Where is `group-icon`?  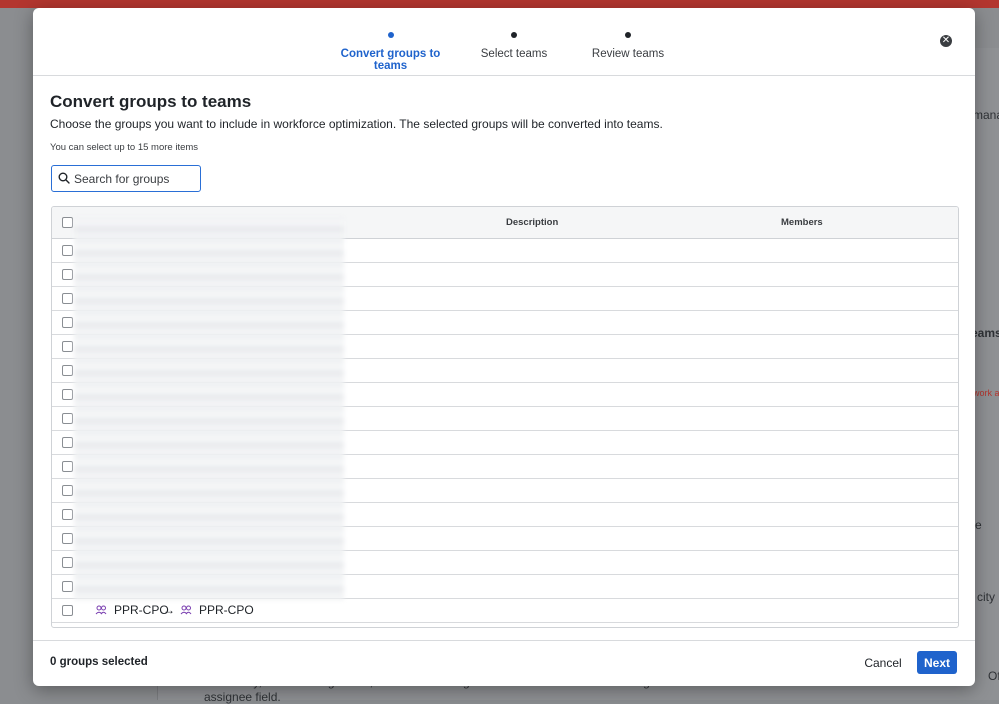
group-icon is located at coordinates (101, 610).